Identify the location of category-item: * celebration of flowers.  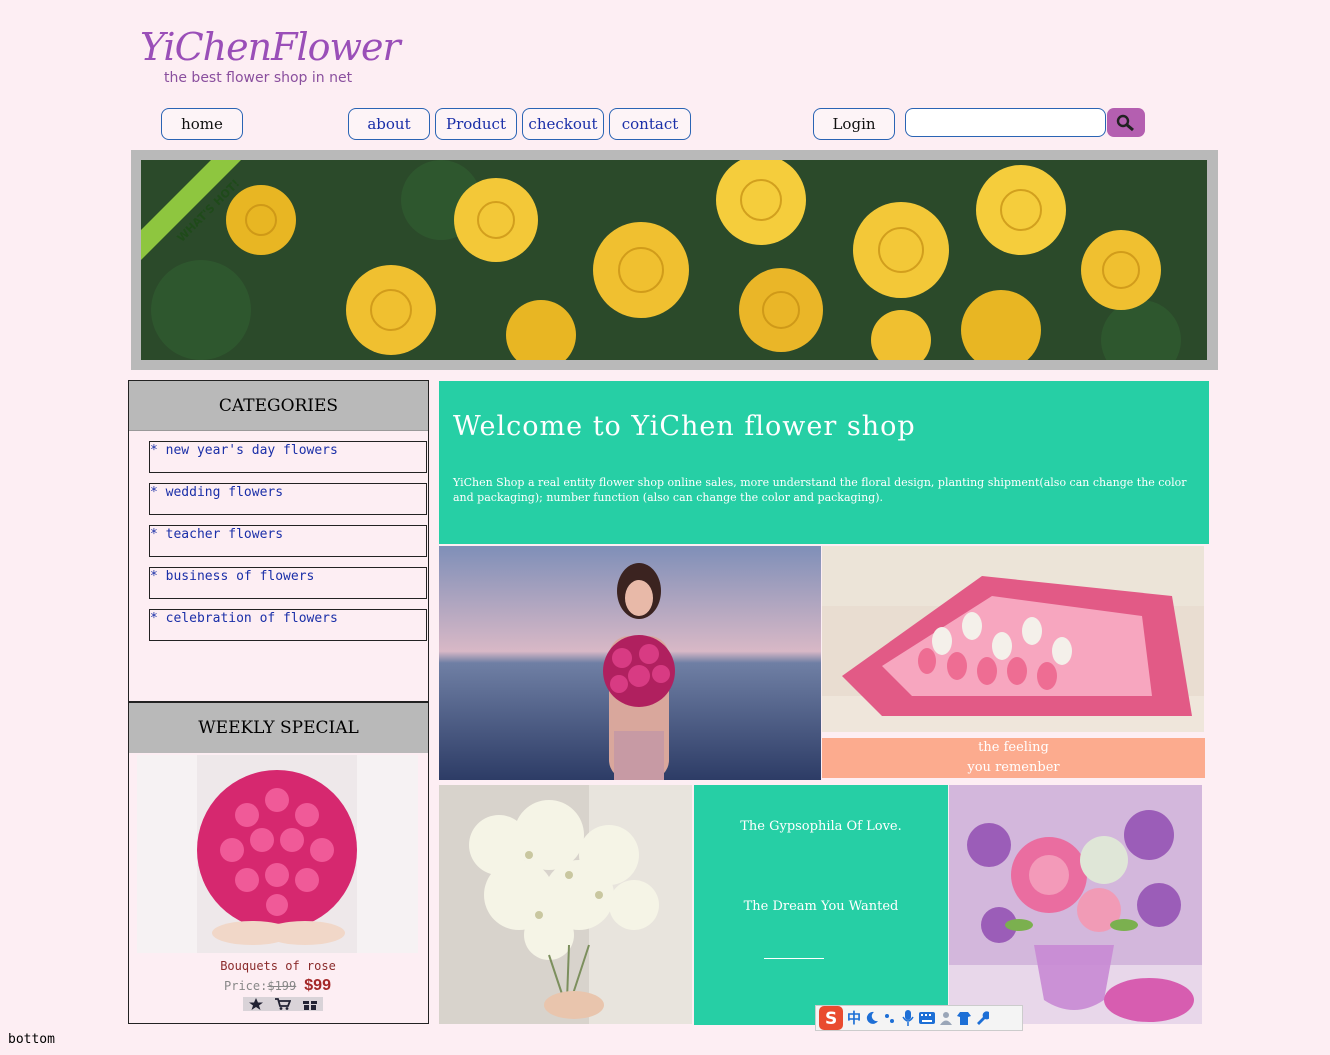
(288, 625).